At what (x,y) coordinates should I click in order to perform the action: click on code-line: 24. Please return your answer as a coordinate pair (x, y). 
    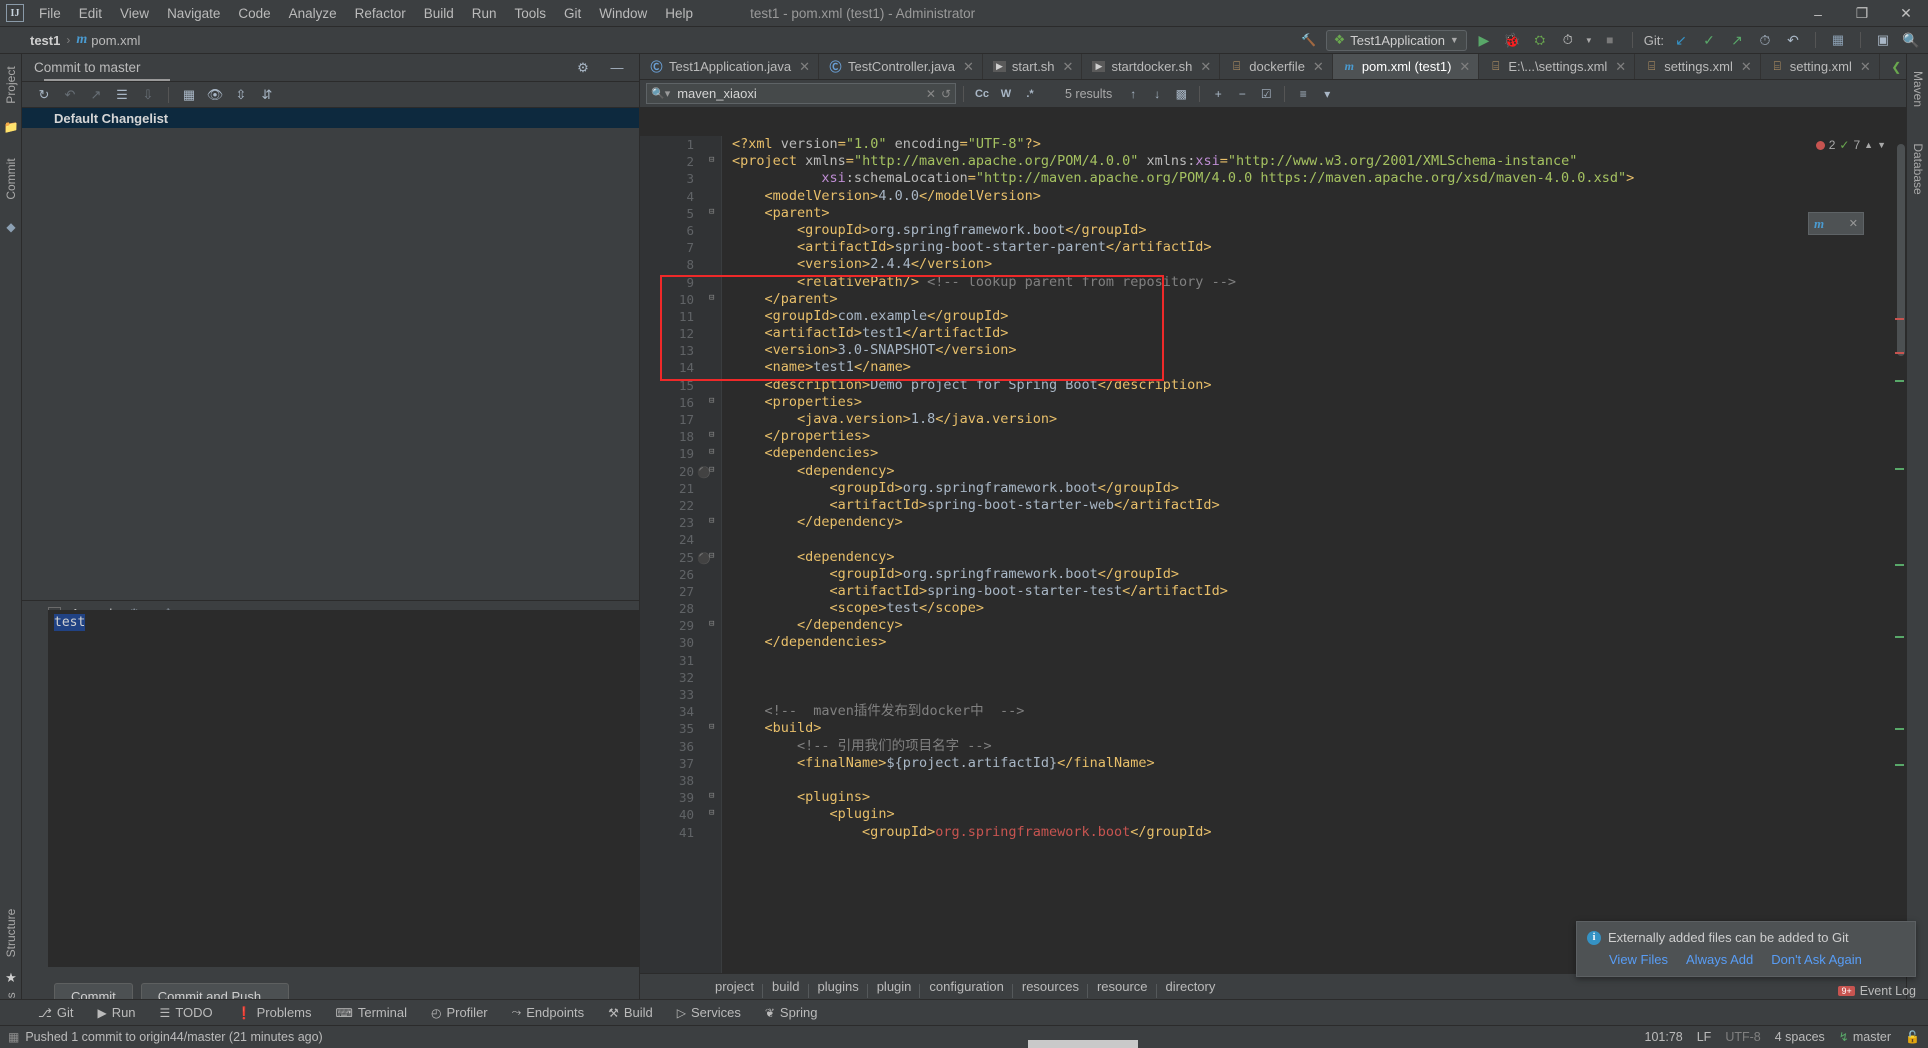
    Looking at the image, I should click on (1273, 539).